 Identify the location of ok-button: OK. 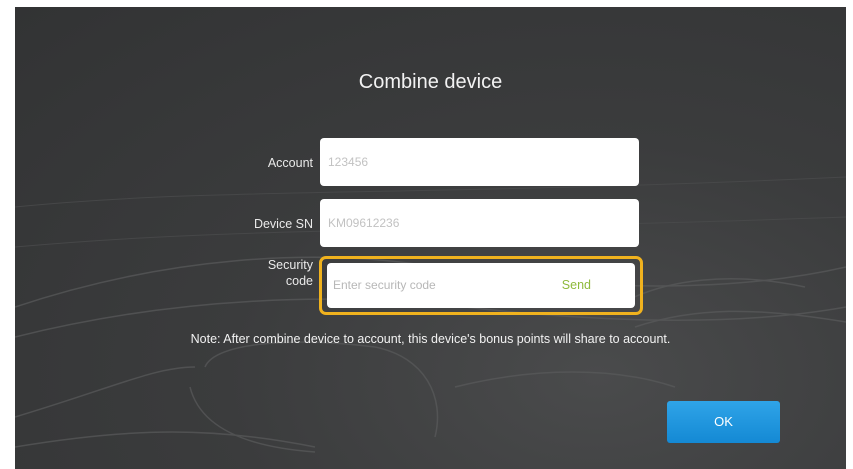
(723, 422).